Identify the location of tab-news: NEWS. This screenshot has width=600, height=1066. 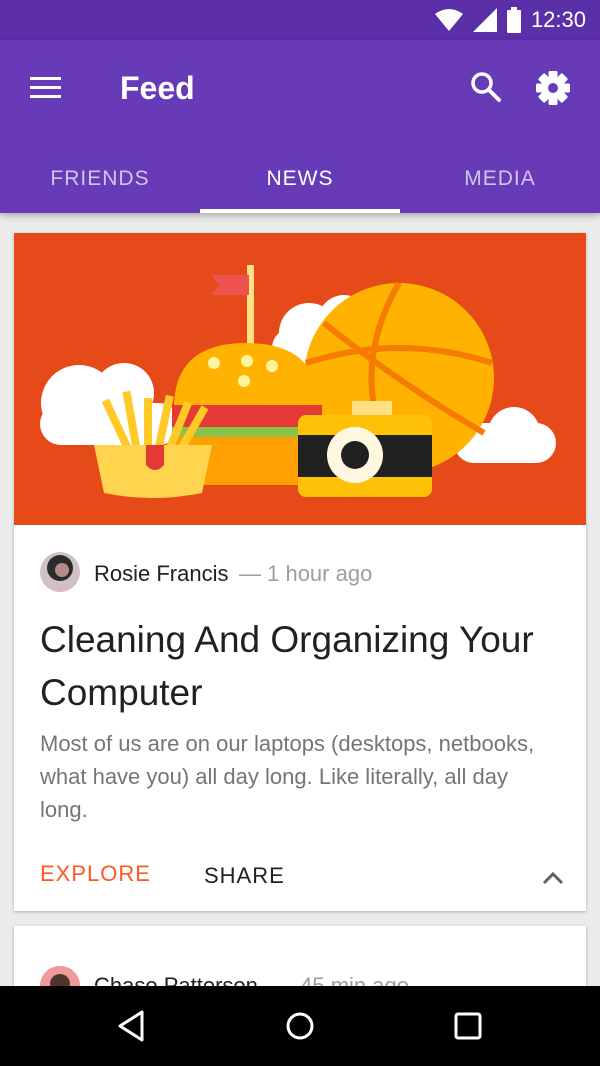
(300, 178).